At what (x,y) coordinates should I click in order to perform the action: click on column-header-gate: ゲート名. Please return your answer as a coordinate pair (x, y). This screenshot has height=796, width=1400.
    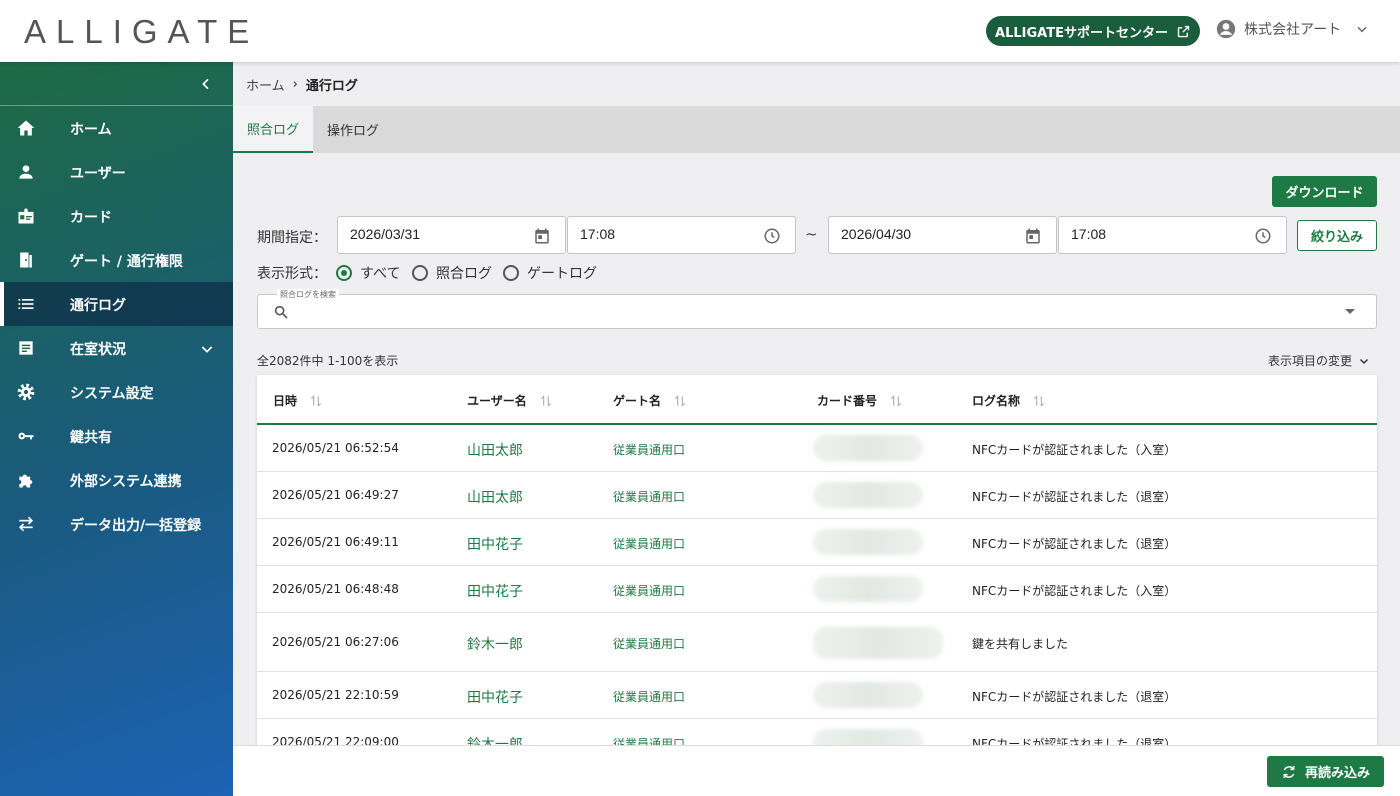
    Looking at the image, I should click on (650, 400).